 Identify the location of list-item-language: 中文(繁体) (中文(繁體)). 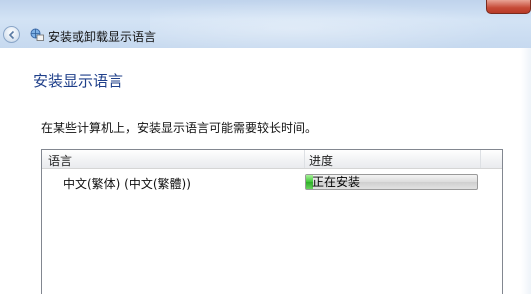
(127, 183).